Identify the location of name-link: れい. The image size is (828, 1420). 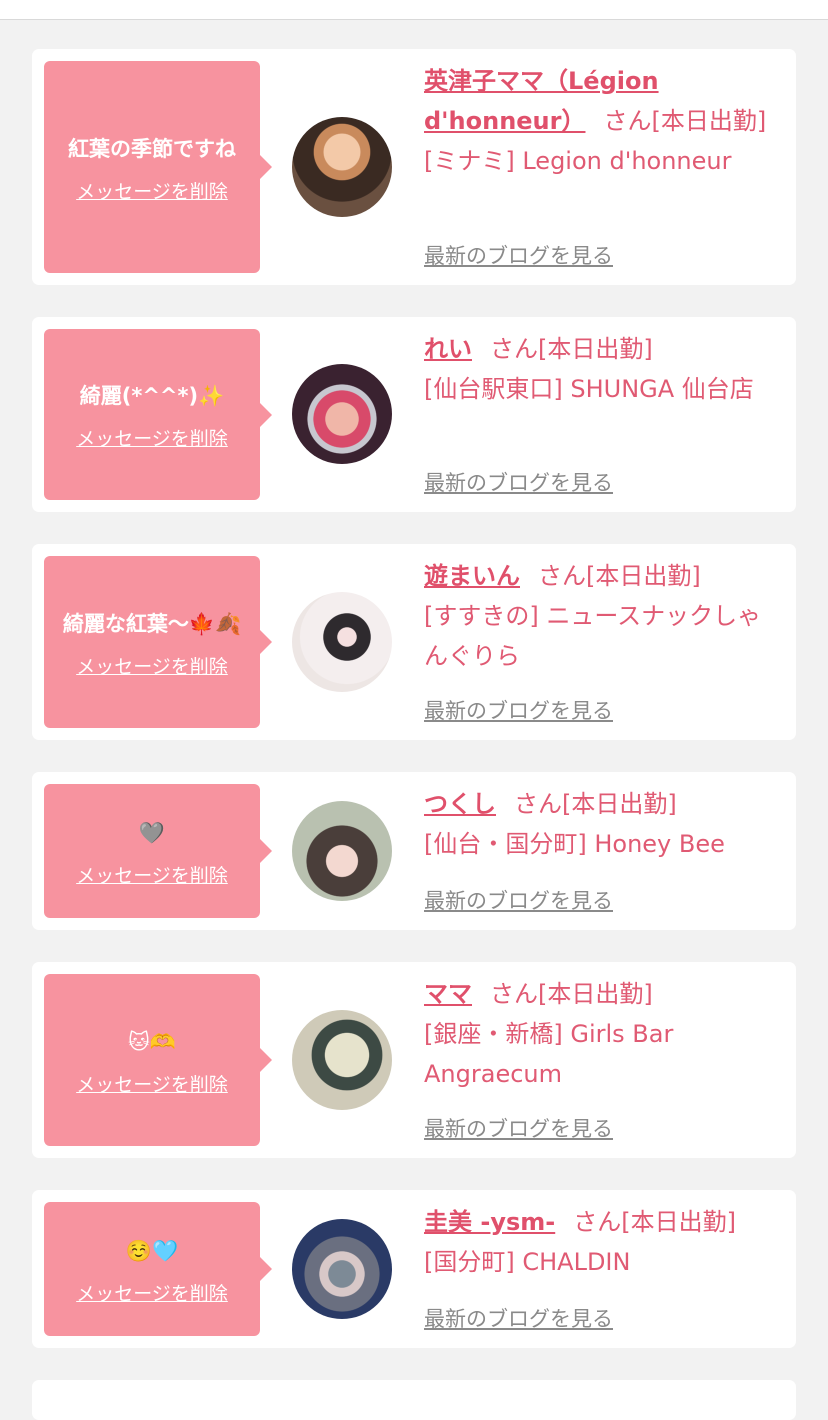
(448, 349).